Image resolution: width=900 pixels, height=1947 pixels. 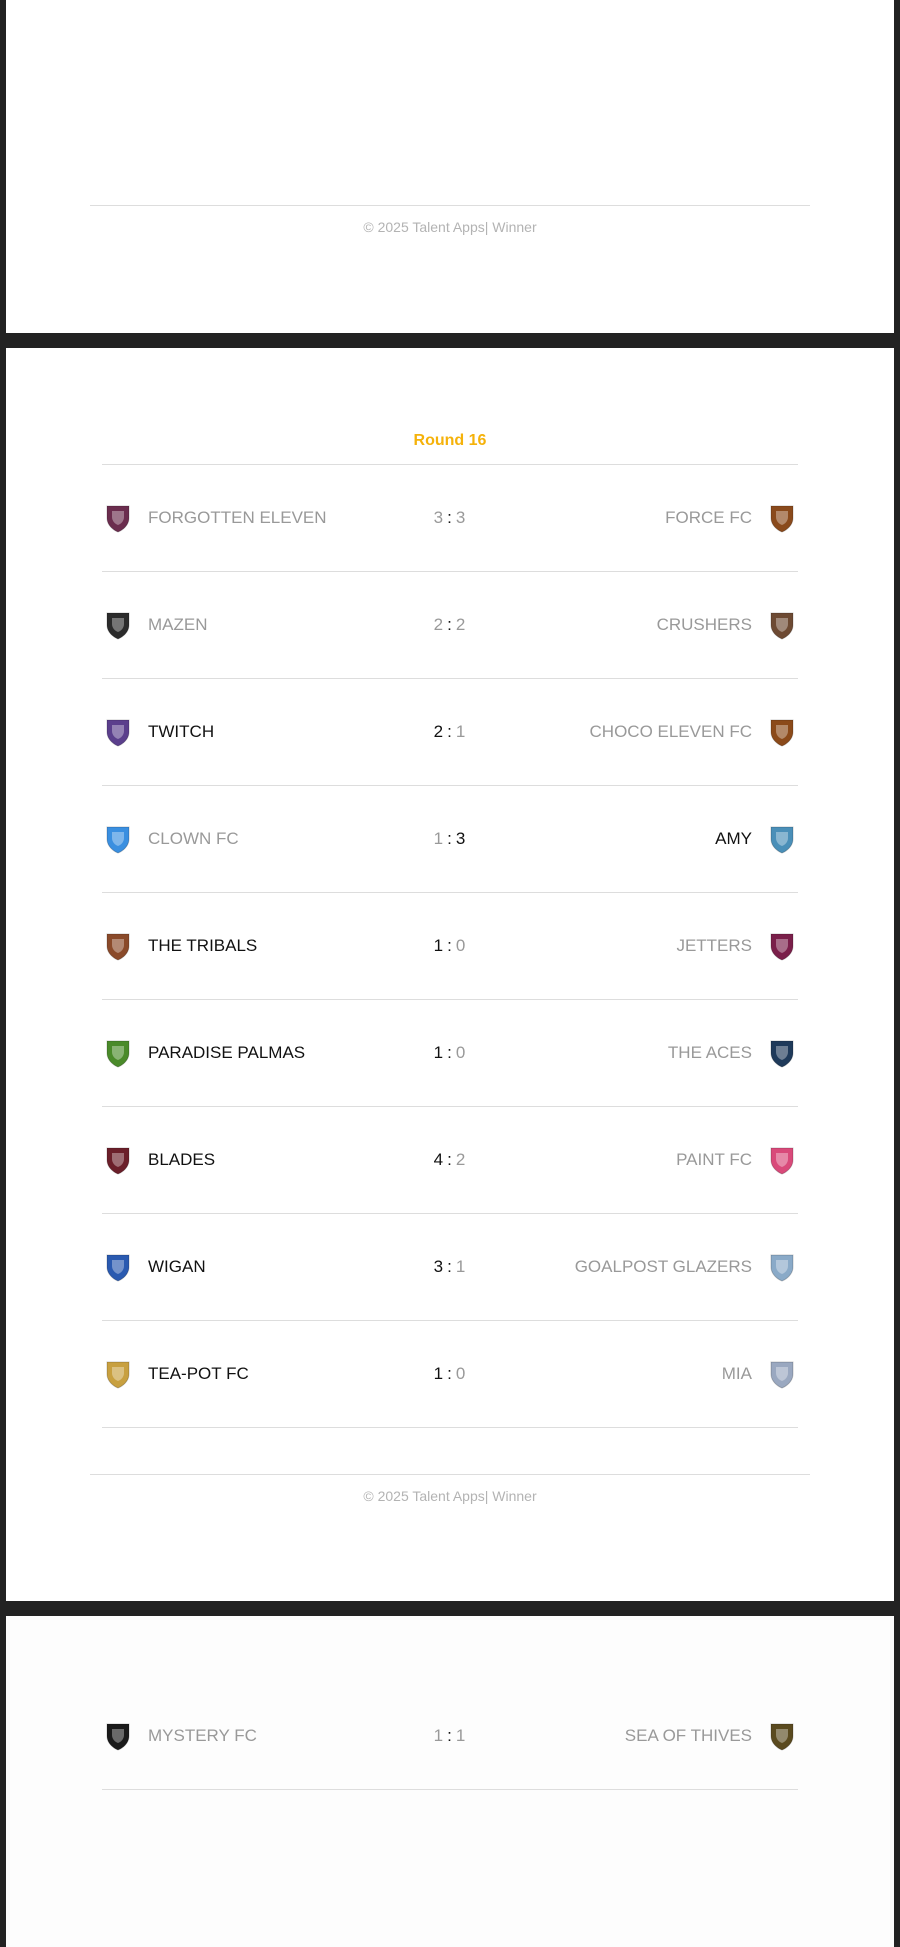 I want to click on match-list: MYSTERY FC 1 : 1 SEA OF THIVES, so click(x=450, y=1736).